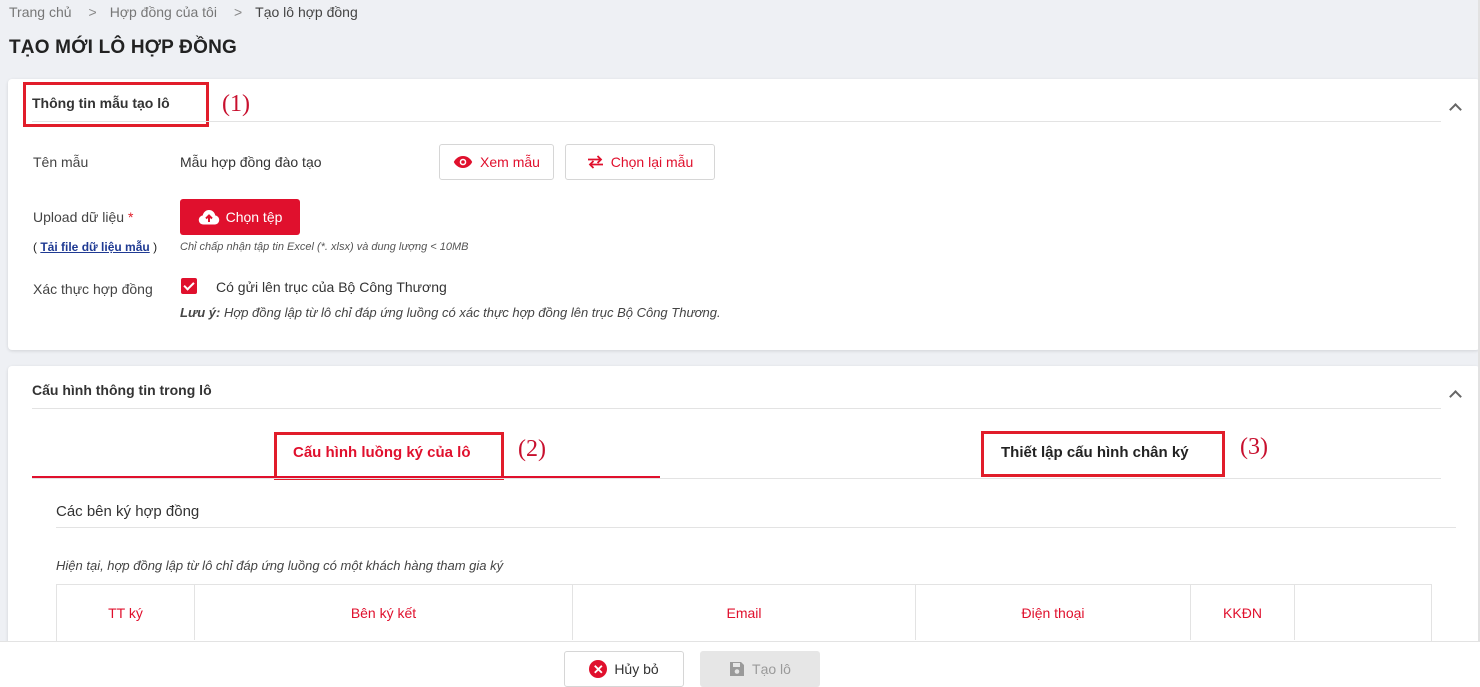 Image resolution: width=1480 pixels, height=687 pixels. What do you see at coordinates (510, 162) in the screenshot?
I see `view-template-label: Xem mẫu` at bounding box center [510, 162].